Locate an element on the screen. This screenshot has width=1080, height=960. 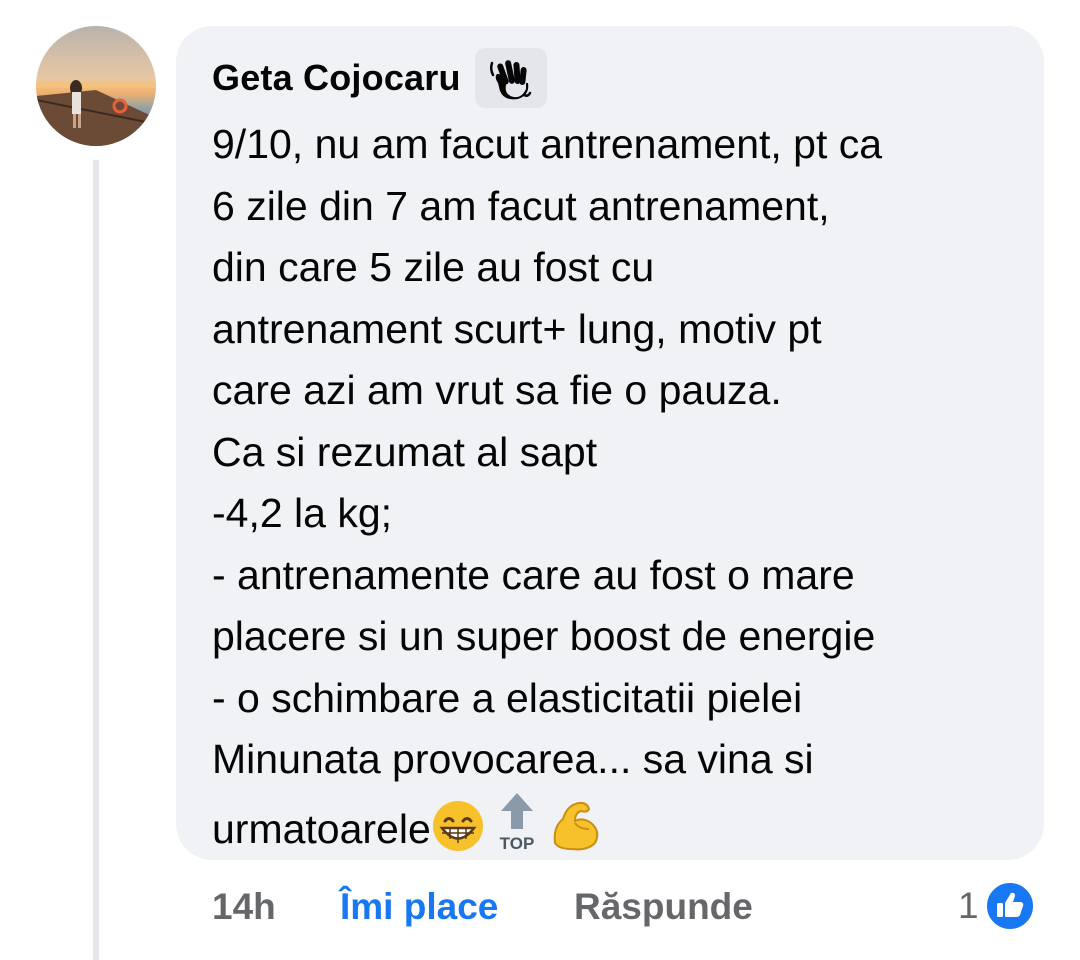
waving-hand-badge is located at coordinates (510, 78).